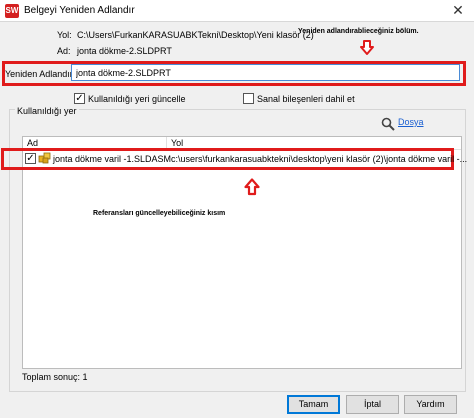 The image size is (474, 418). Describe the element at coordinates (79, 98) in the screenshot. I see `update-used-where-checkbox: ✓` at that location.